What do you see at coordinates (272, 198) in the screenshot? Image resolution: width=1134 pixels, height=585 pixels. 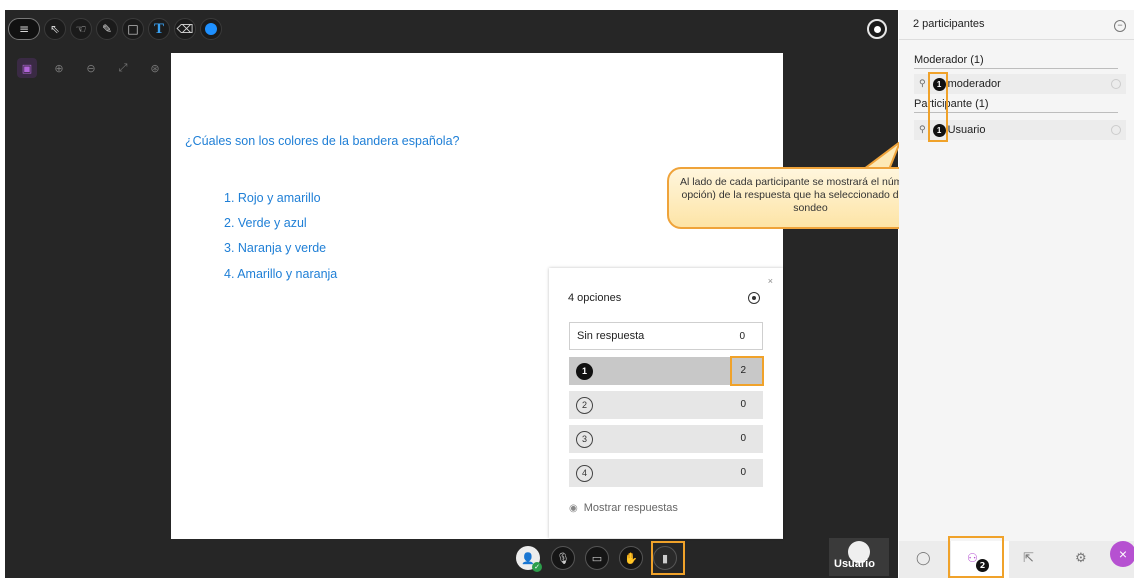 I see `slide-option-1: 1. Rojo y amarillo` at bounding box center [272, 198].